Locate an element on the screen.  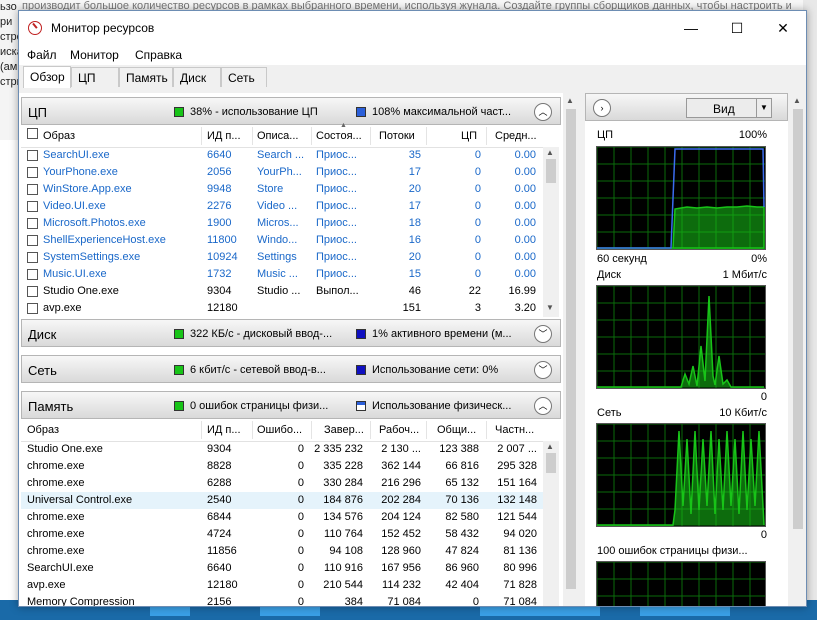
left-pane-scrollbar: ▲ is located at coordinates (571, 349).